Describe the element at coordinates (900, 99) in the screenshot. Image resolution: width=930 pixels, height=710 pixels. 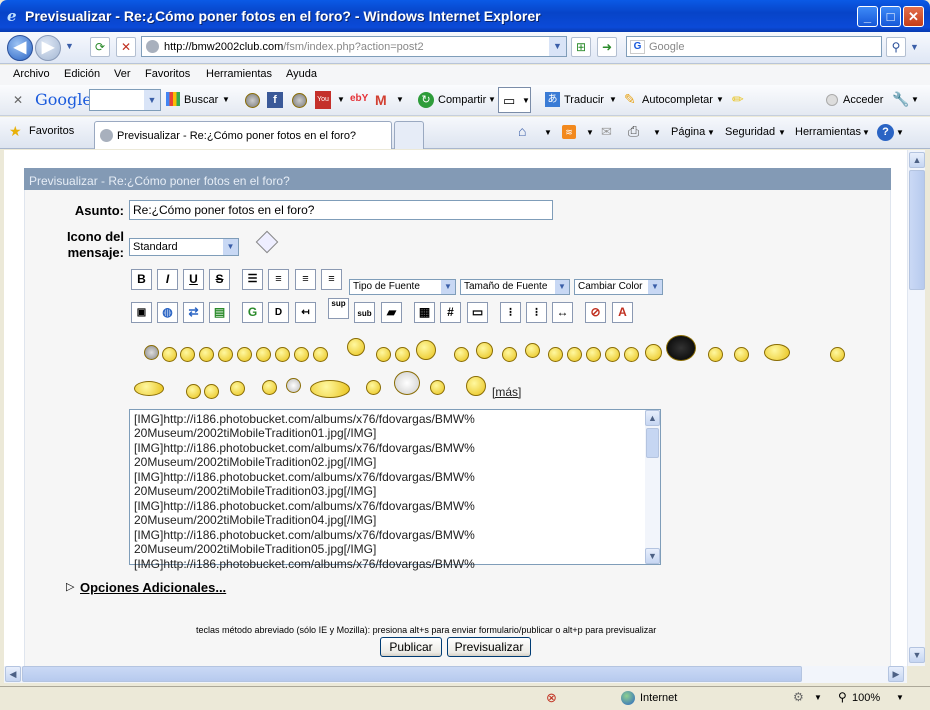
I see `wrench-icon: 🔧` at that location.